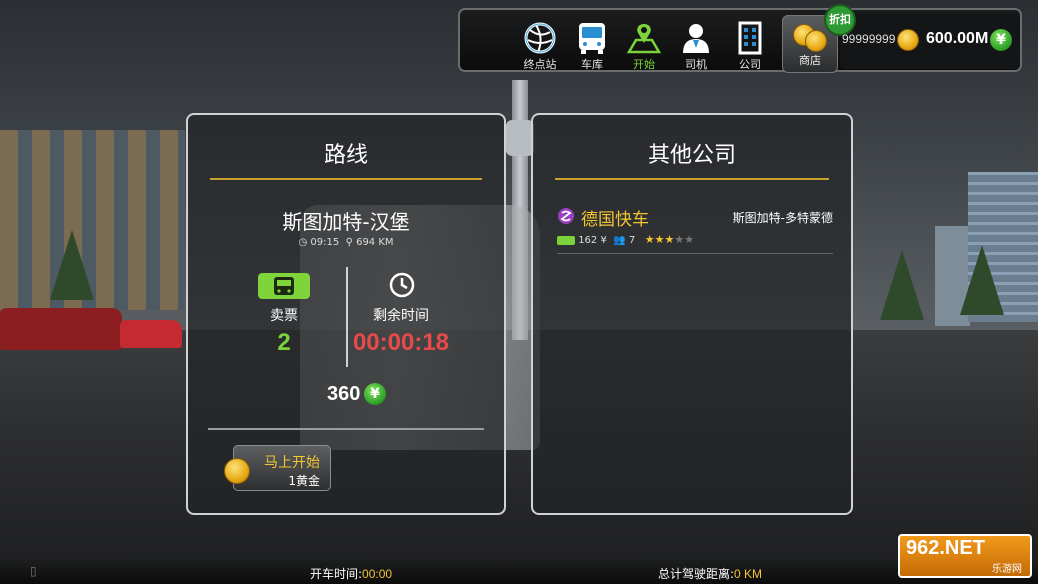 The width and height of the screenshot is (1038, 584). I want to click on money-yen-icon: ¥, so click(1001, 40).